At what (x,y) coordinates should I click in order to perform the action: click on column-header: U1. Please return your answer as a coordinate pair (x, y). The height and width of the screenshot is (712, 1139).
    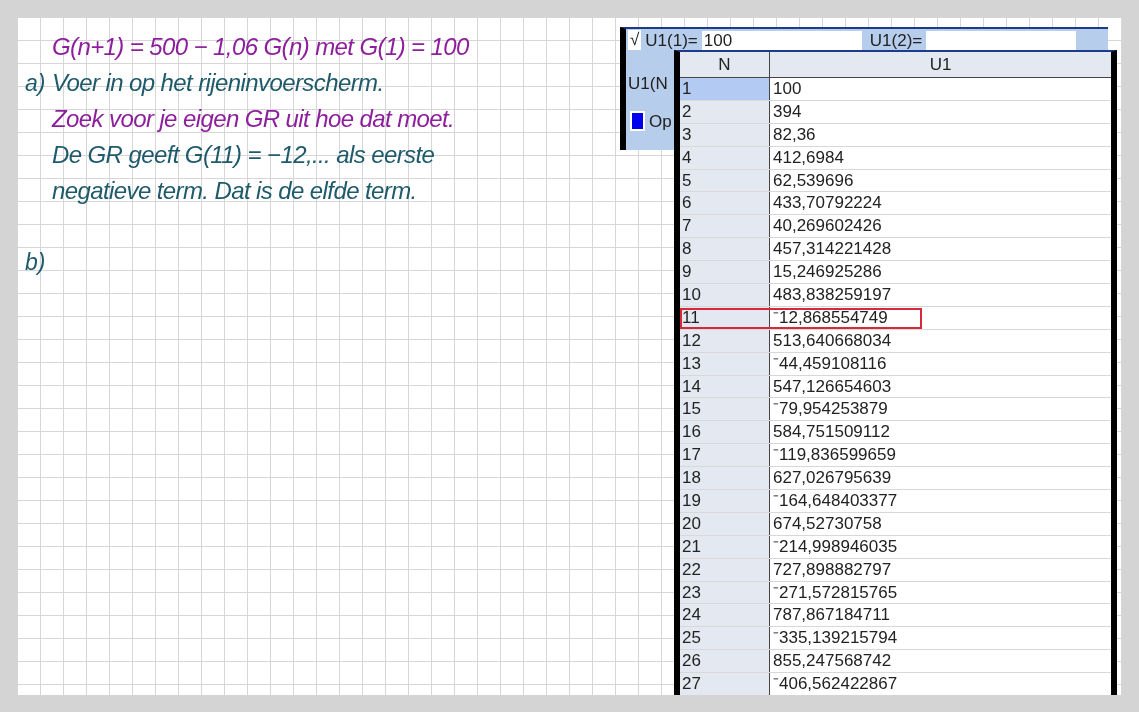
    Looking at the image, I should click on (940, 65).